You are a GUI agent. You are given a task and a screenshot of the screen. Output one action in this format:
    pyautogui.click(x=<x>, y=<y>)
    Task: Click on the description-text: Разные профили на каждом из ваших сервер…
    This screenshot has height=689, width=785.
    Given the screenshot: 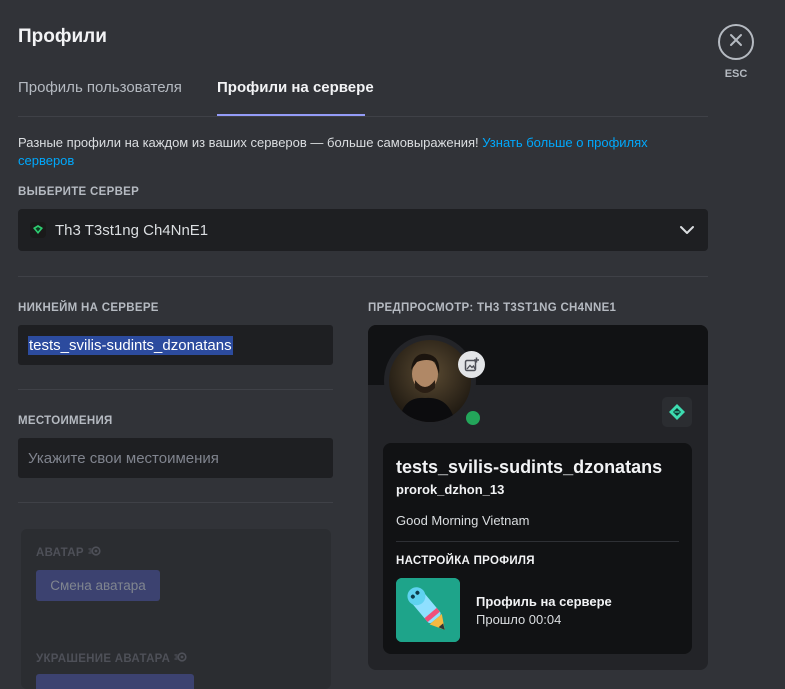 What is the action you would take?
    pyautogui.click(x=250, y=142)
    